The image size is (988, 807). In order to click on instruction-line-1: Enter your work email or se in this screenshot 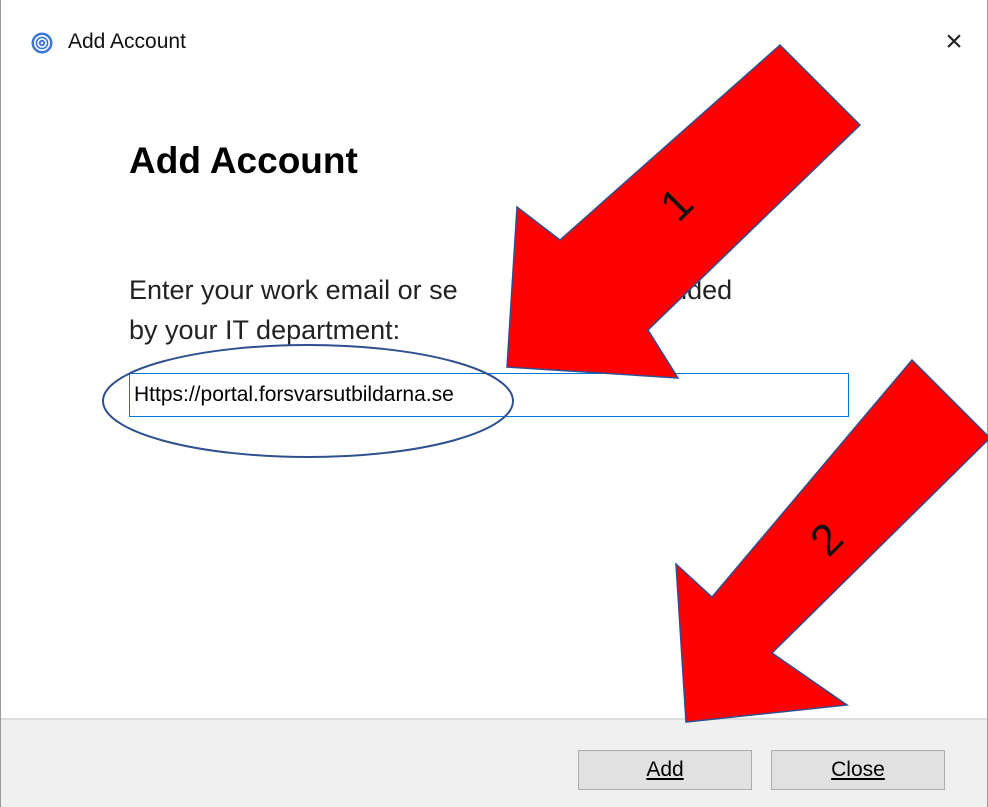, I will do `click(293, 290)`.